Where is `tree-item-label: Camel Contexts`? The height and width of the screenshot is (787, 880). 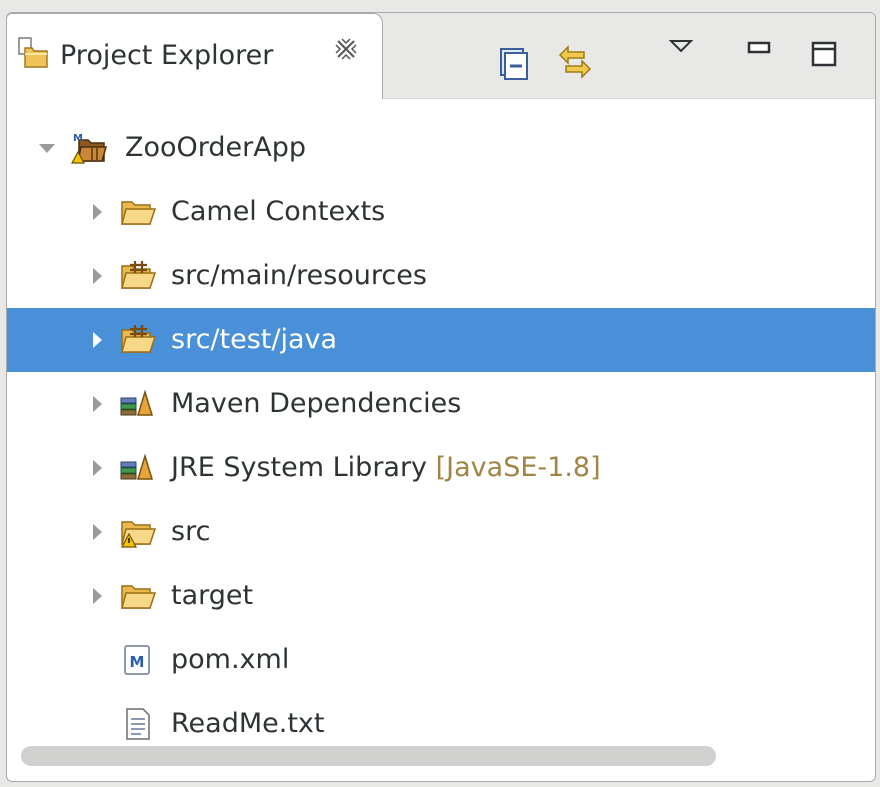
tree-item-label: Camel Contexts is located at coordinates (278, 212).